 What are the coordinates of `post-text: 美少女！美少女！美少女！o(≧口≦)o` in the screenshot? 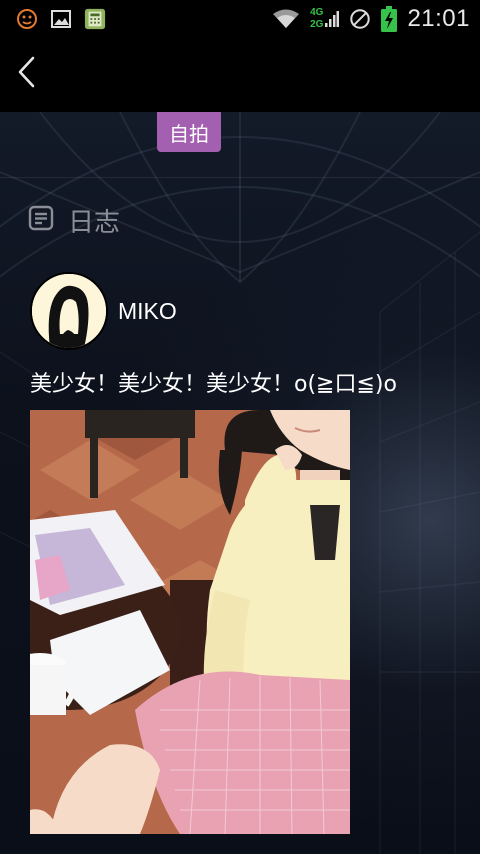 It's located at (213, 384).